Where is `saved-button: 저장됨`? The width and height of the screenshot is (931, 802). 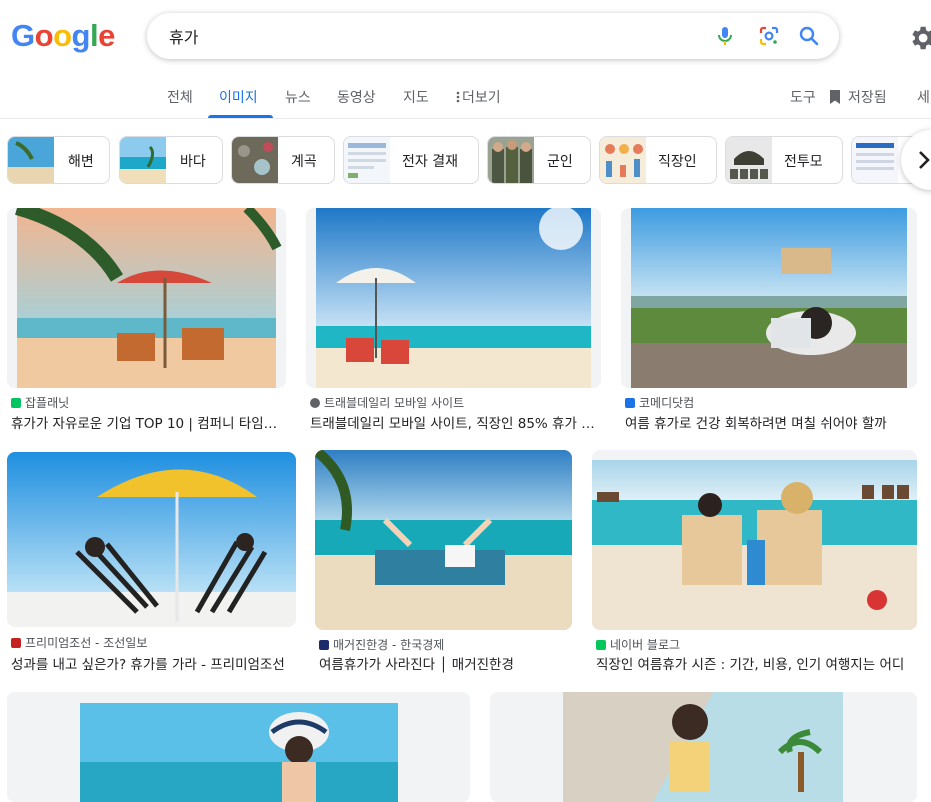
saved-button: 저장됨 is located at coordinates (857, 97).